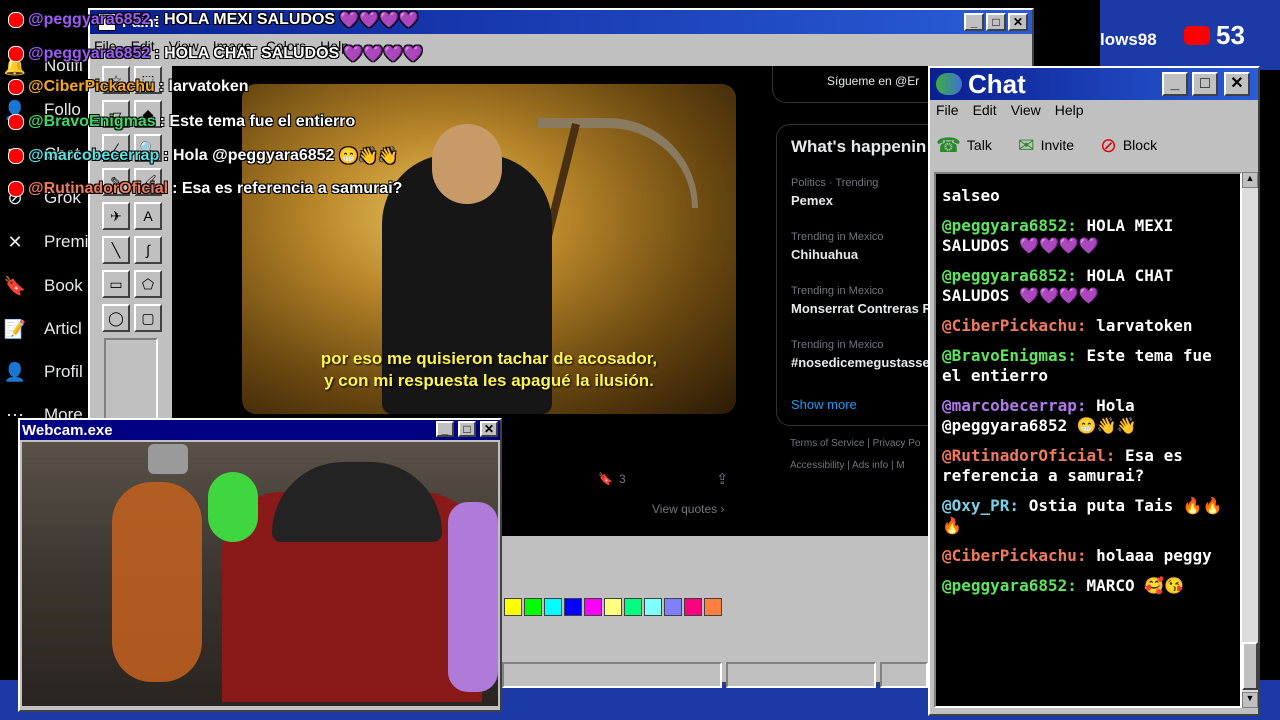 The image size is (1280, 720). Describe the element at coordinates (1046, 145) in the screenshot. I see `invite-button: ✉ Invite` at that location.